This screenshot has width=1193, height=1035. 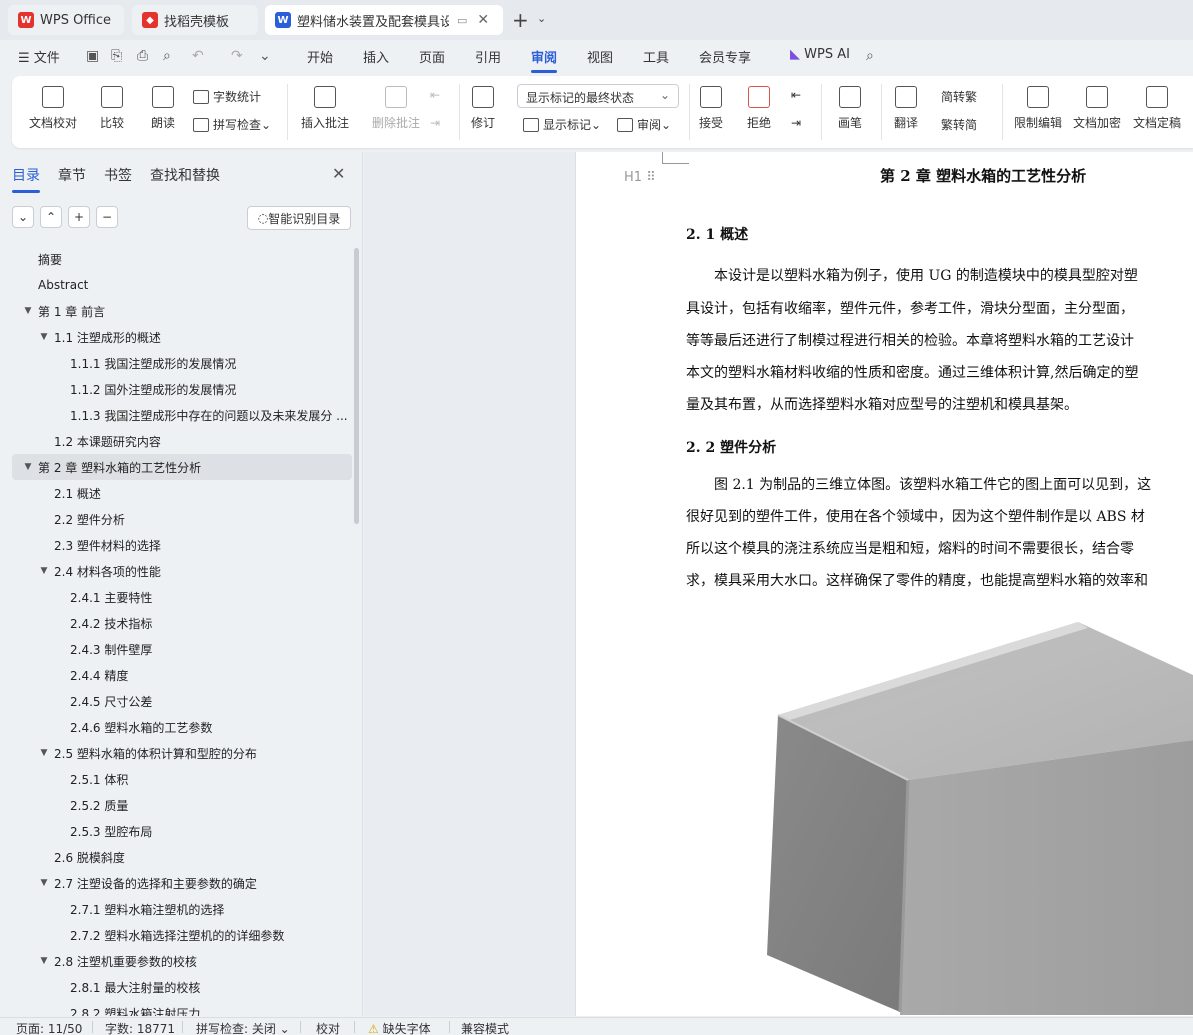 I want to click on spell-check-button: 拼写检查 ⌄, so click(x=232, y=124).